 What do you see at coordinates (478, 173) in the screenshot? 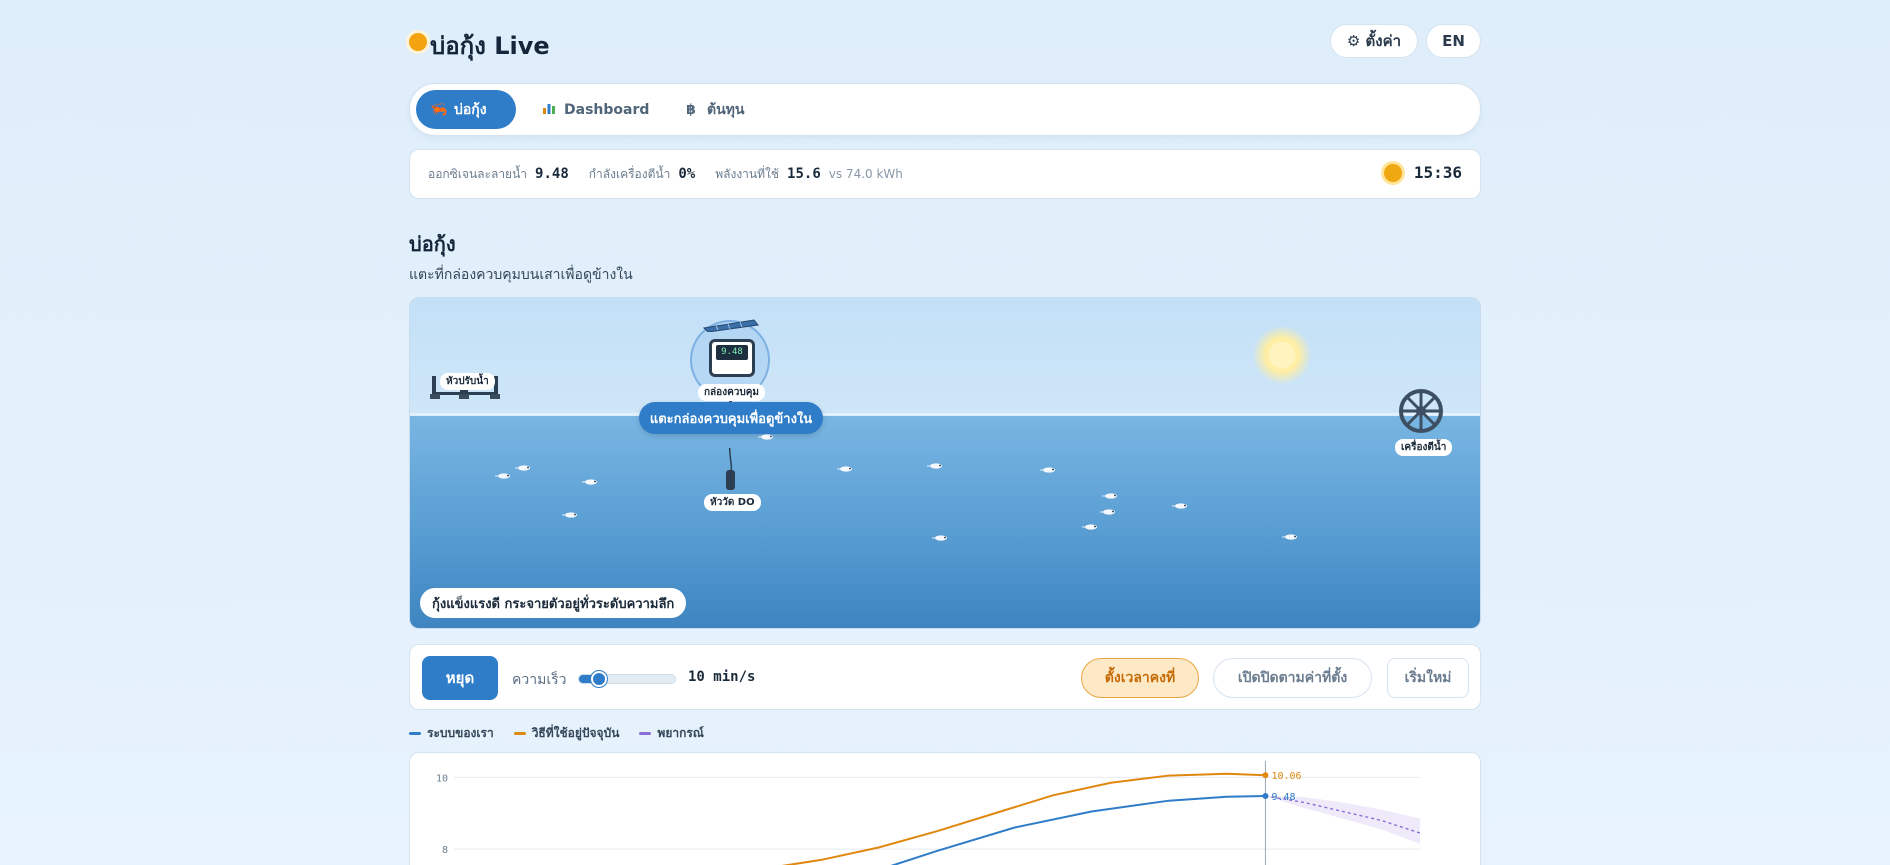
I see `stat-label: ออกซิเจนละลายน้ำ` at bounding box center [478, 173].